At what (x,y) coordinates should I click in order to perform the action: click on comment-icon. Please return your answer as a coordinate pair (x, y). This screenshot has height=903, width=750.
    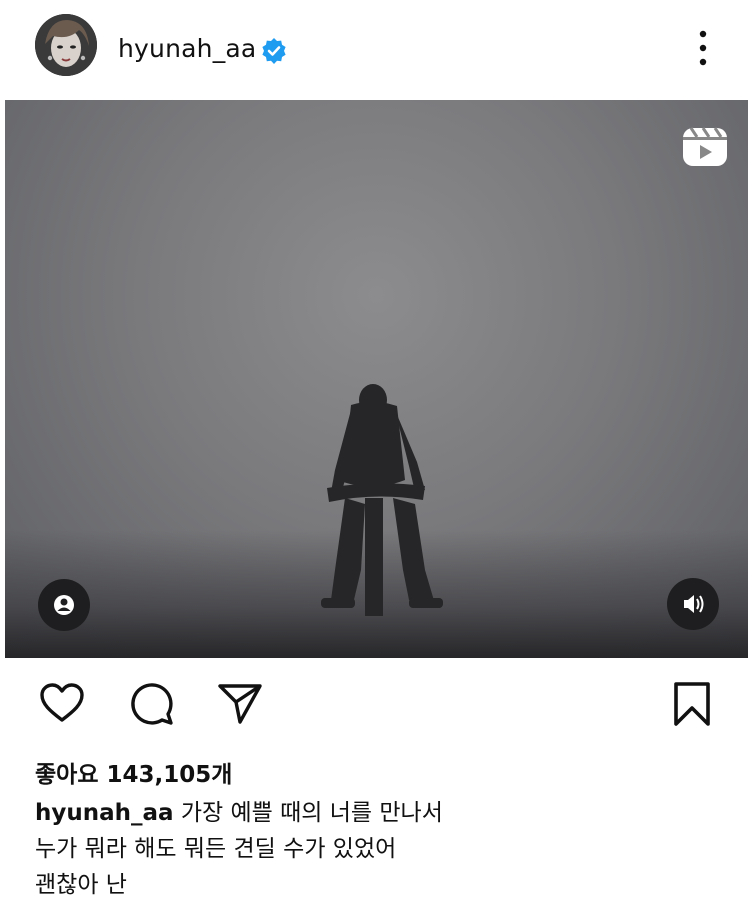
    Looking at the image, I should click on (152, 704).